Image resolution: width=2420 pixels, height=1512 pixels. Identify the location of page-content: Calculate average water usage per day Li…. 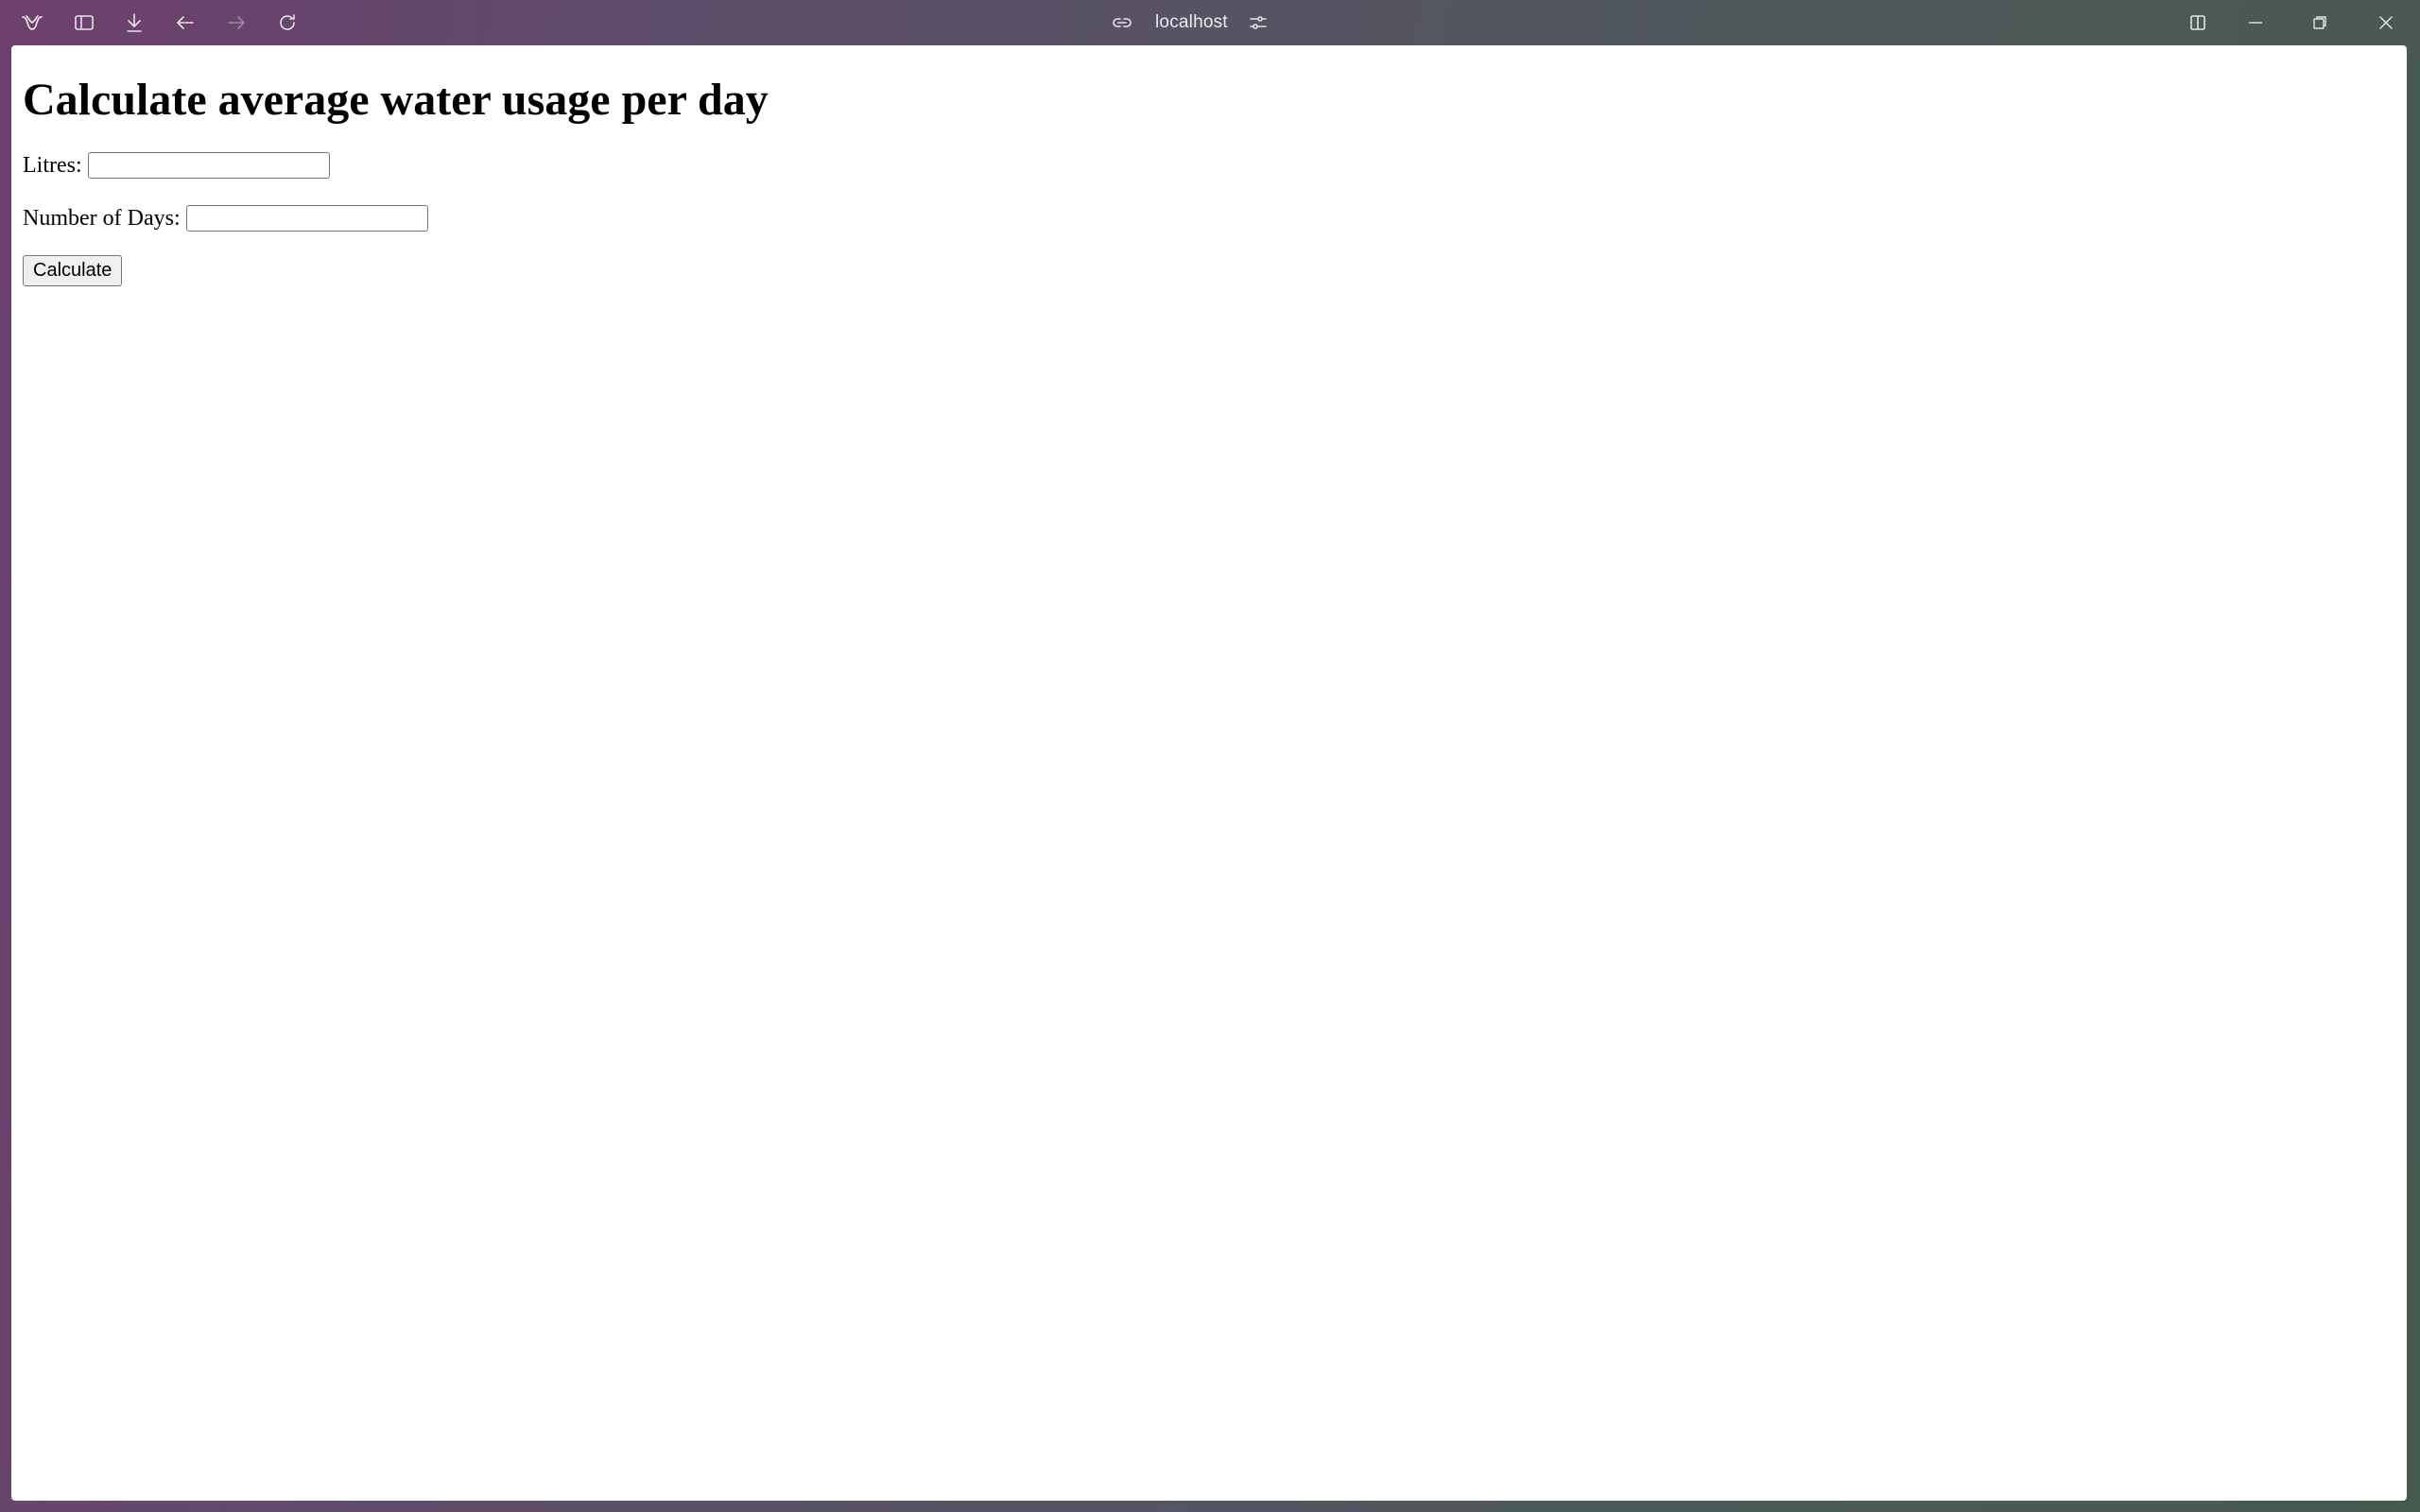
(1209, 180).